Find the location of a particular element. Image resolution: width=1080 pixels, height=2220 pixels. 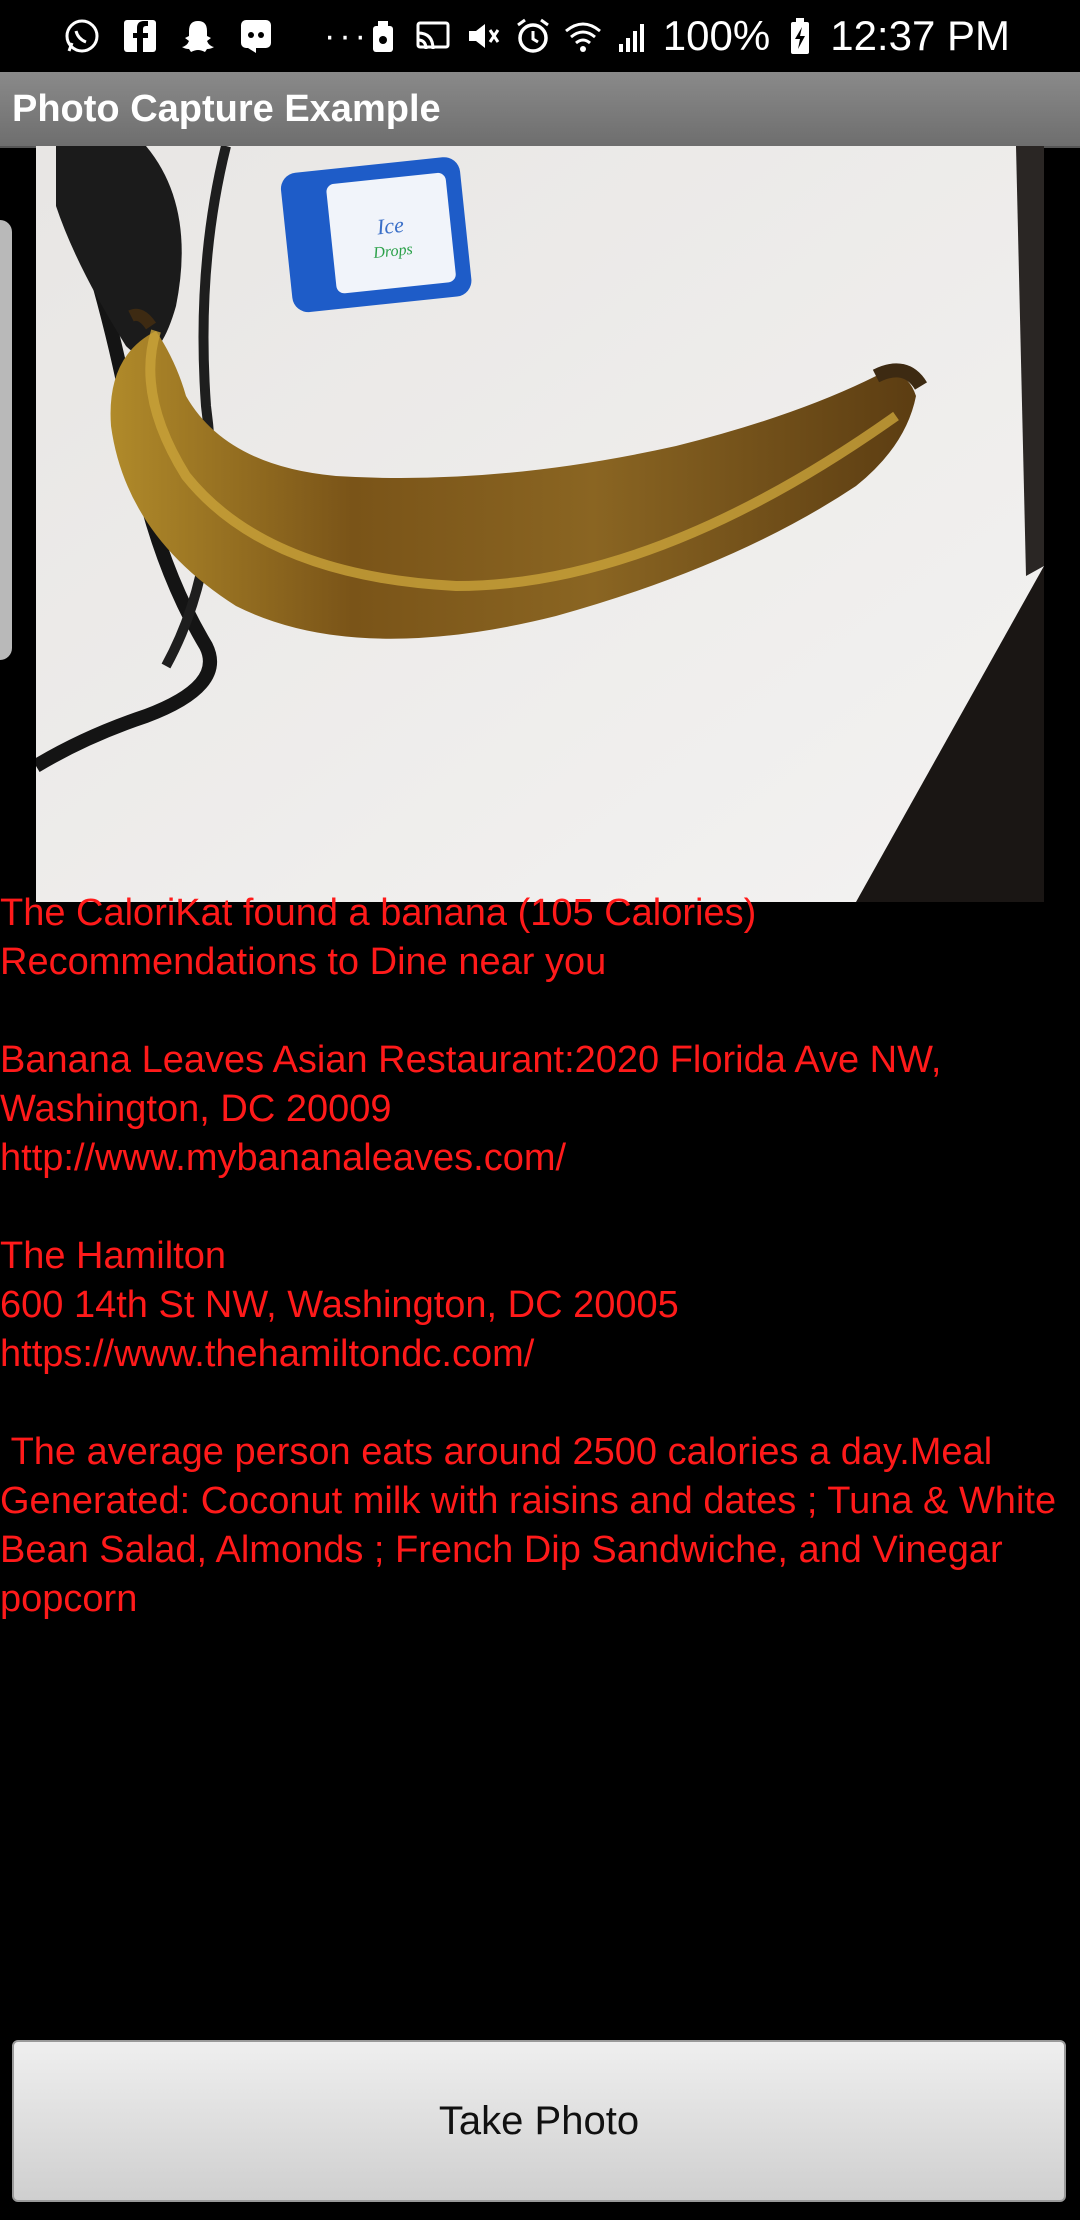

cast-icon is located at coordinates (433, 36).